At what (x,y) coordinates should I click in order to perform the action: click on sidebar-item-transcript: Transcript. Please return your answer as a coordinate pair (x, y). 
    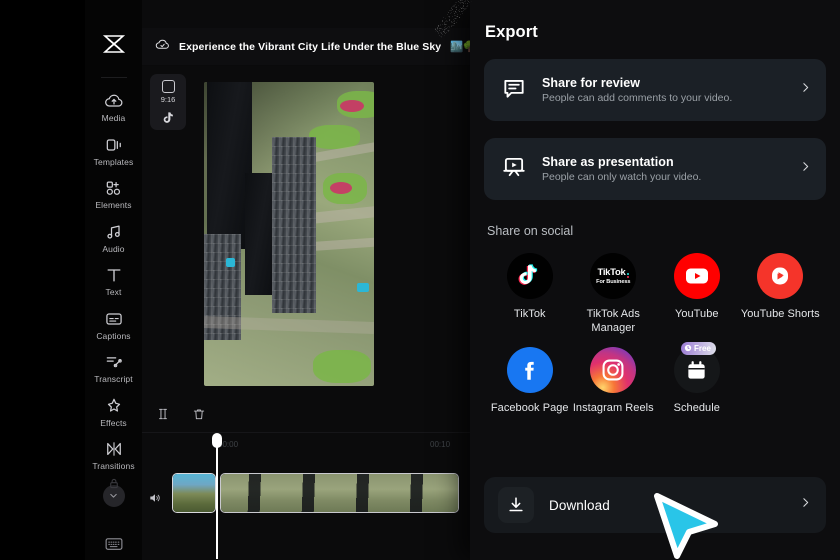
    Looking at the image, I should click on (113, 367).